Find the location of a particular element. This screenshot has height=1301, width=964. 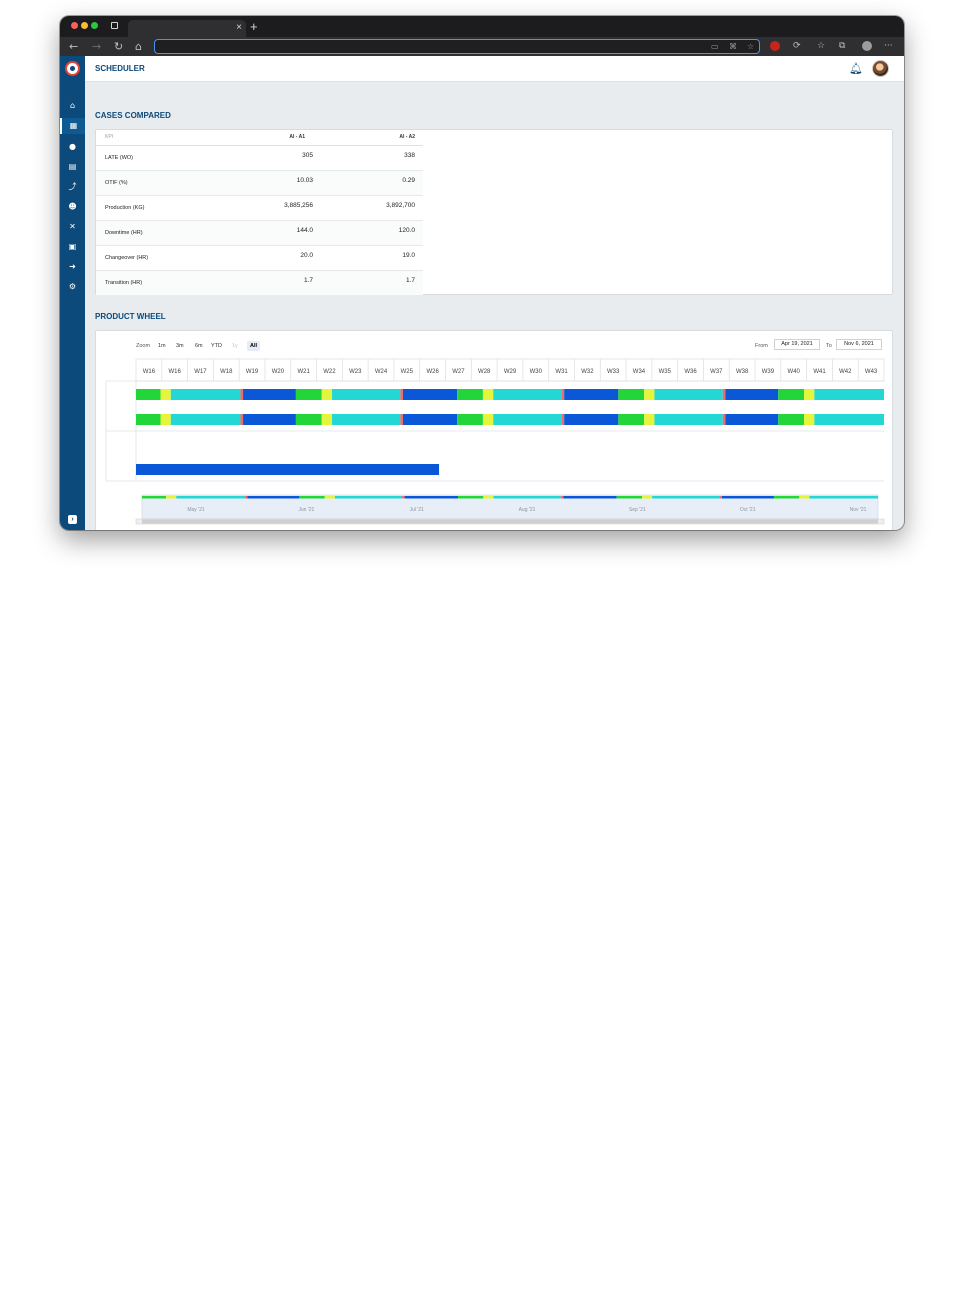

kpi-value-a1: 1.7 is located at coordinates (277, 282).